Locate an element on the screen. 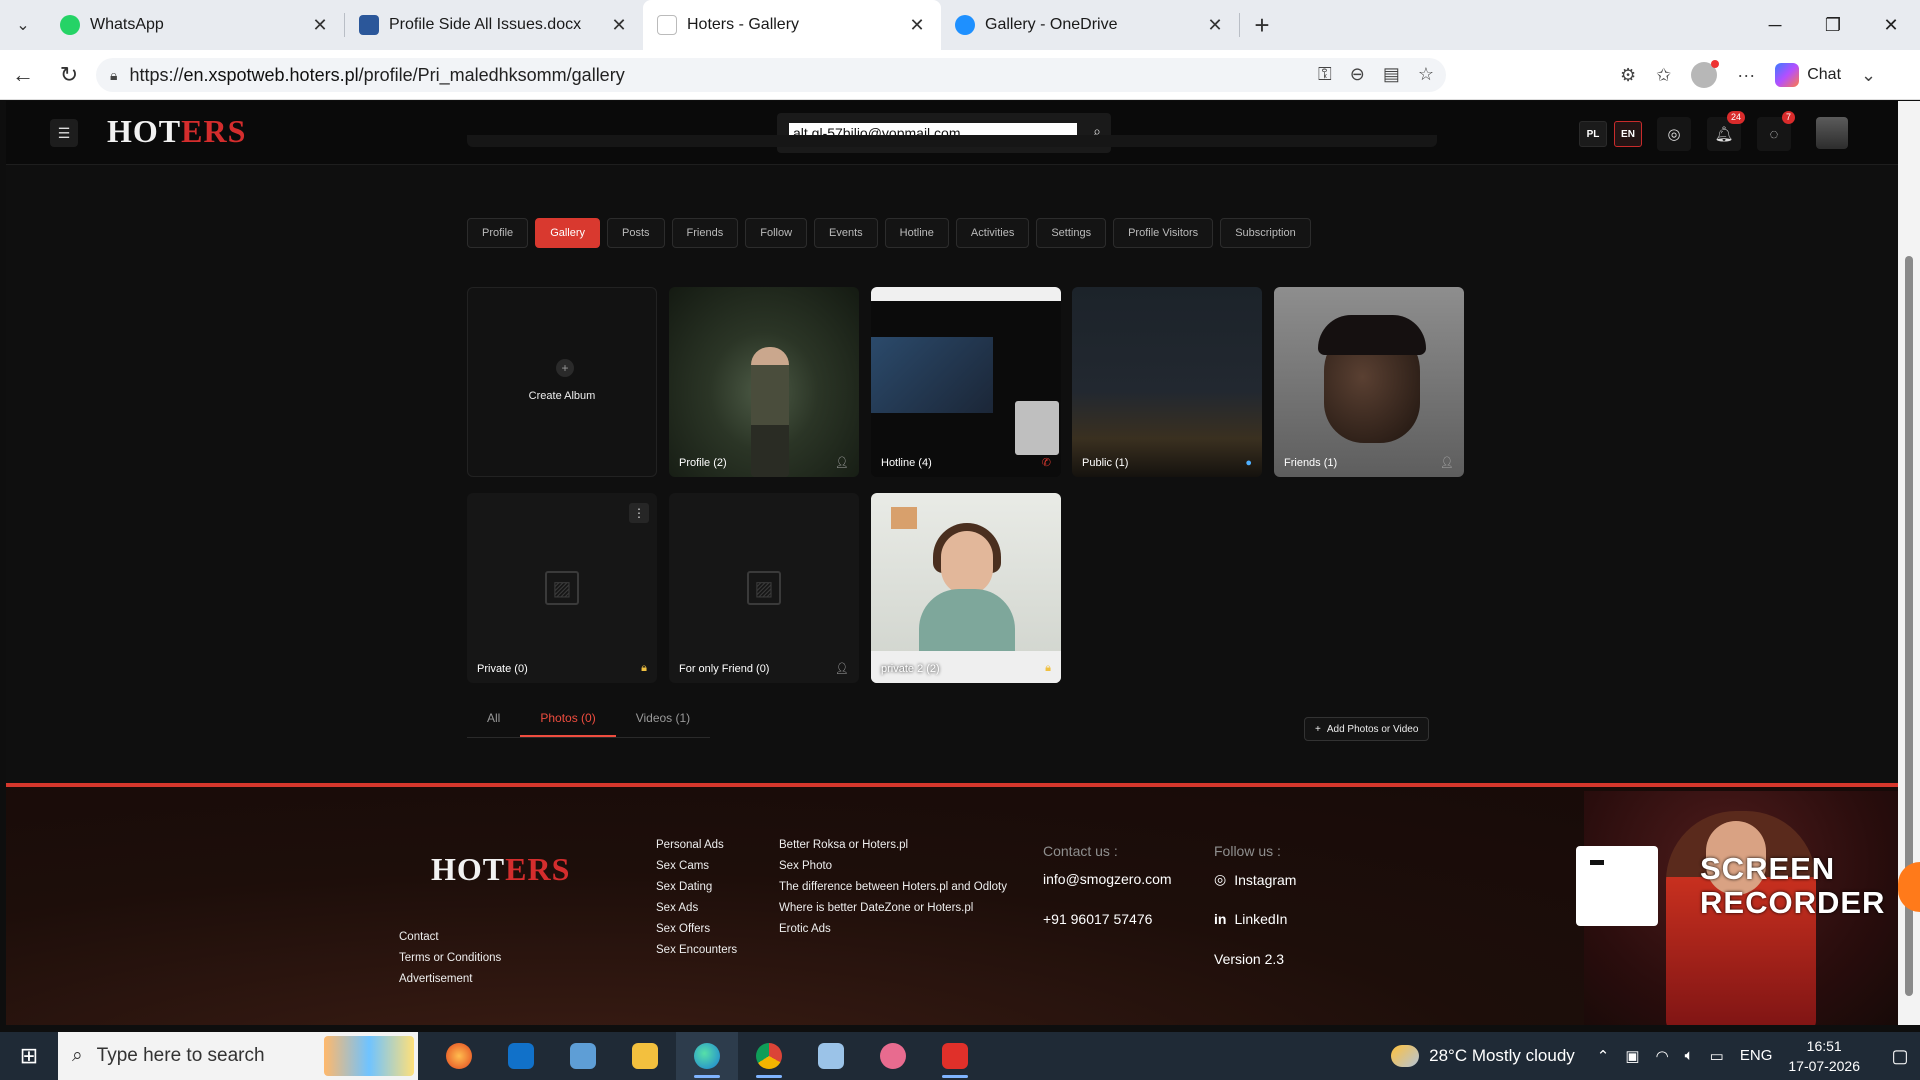  album-card-hotline: Hotline (4) ✆ is located at coordinates (966, 382).